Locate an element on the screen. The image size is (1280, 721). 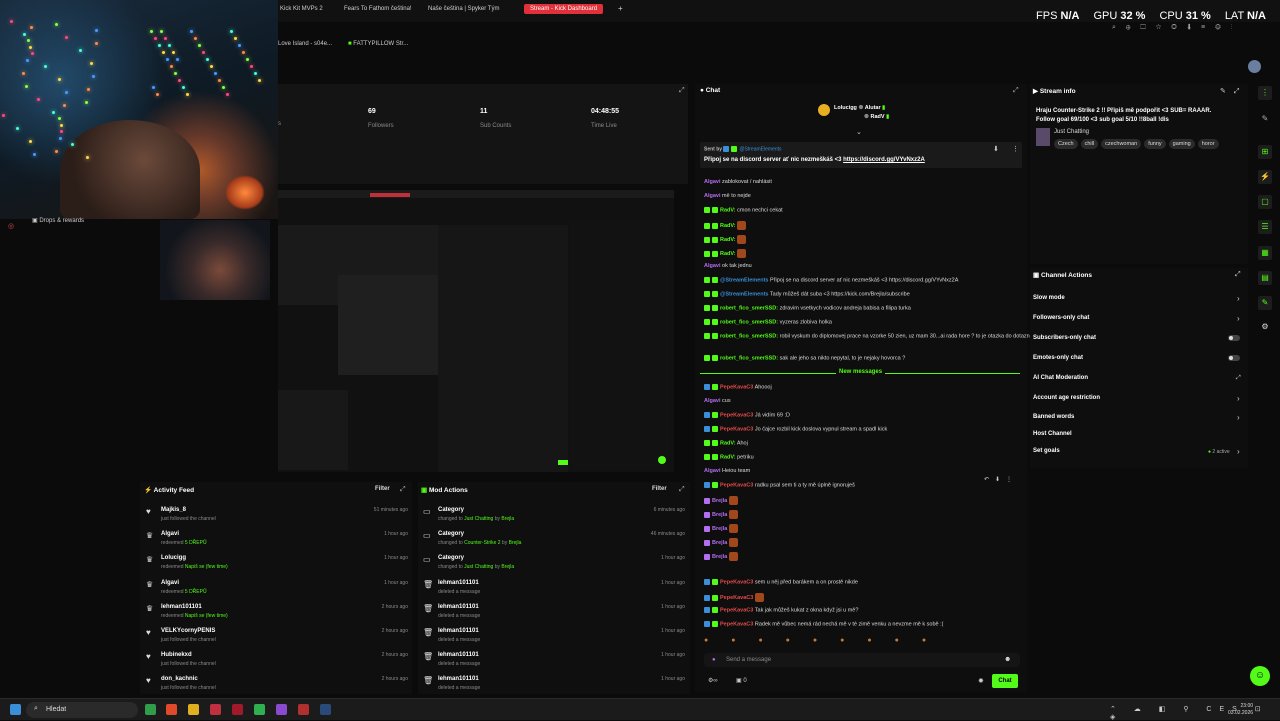
channel-action-followers-only-chat: Followers-only chat is located at coordinates (1061, 318).